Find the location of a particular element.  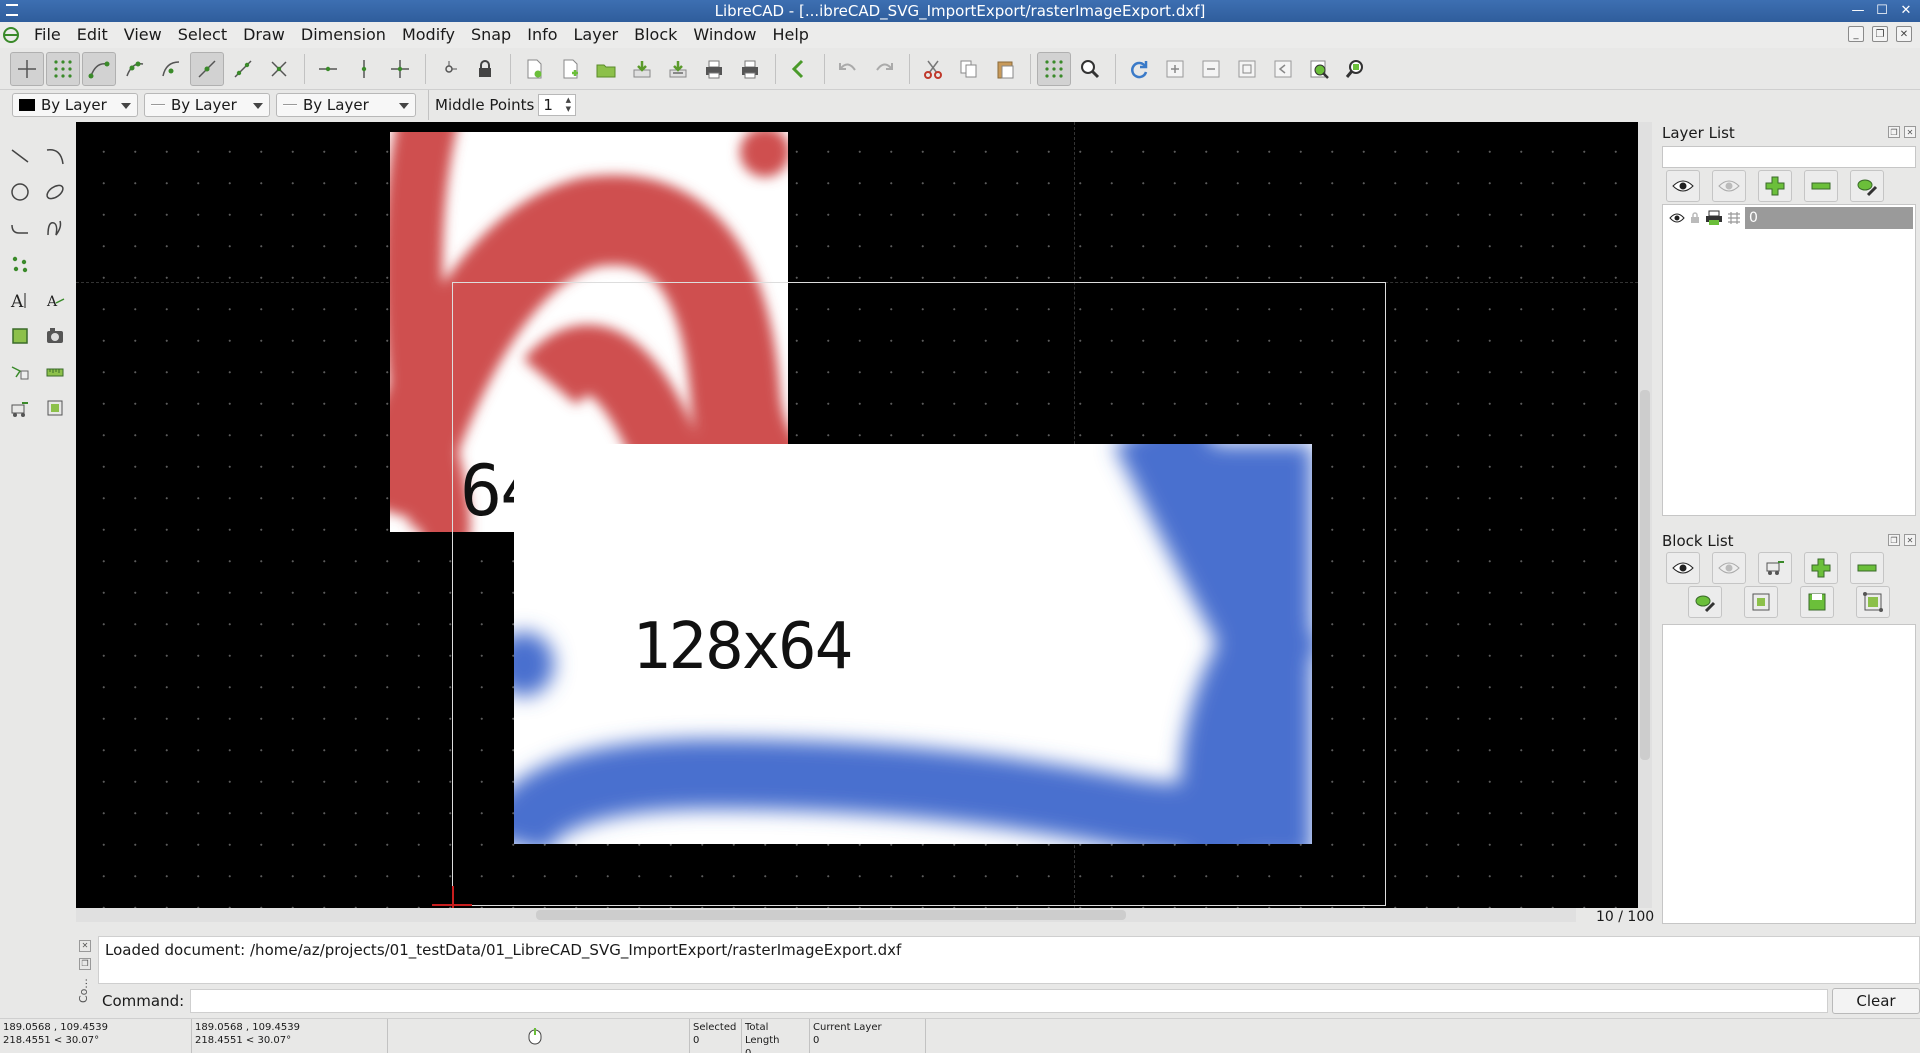

insert-block-button is located at coordinates (1873, 602).